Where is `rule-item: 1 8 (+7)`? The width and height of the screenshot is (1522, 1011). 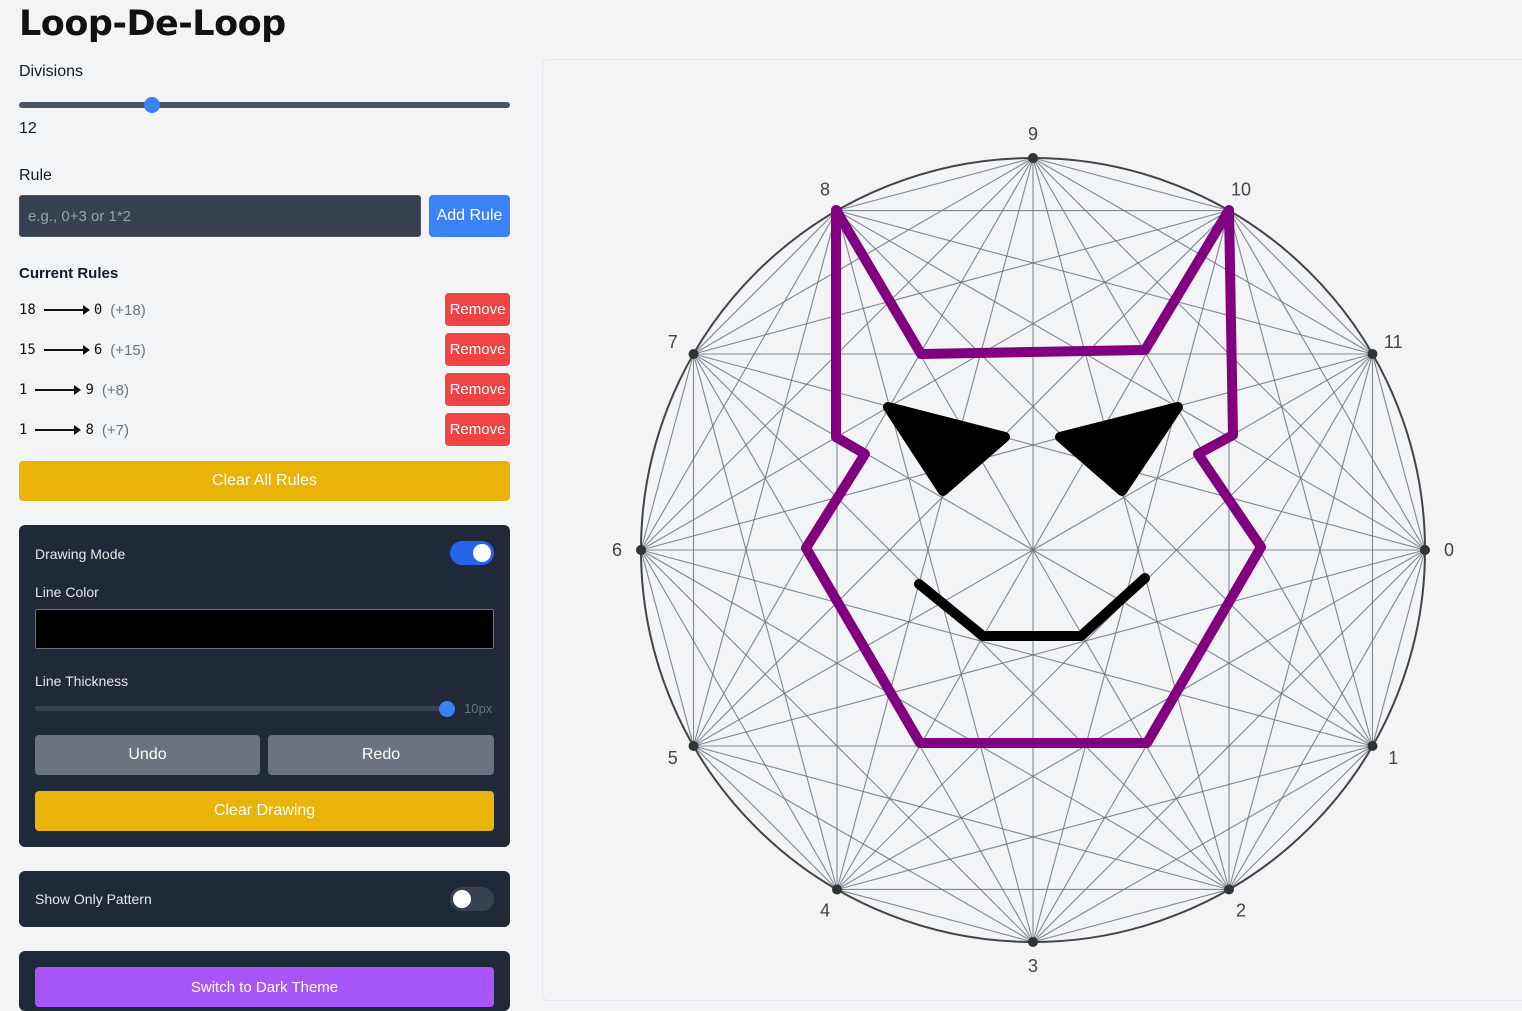
rule-item: 1 8 (+7) is located at coordinates (74, 430).